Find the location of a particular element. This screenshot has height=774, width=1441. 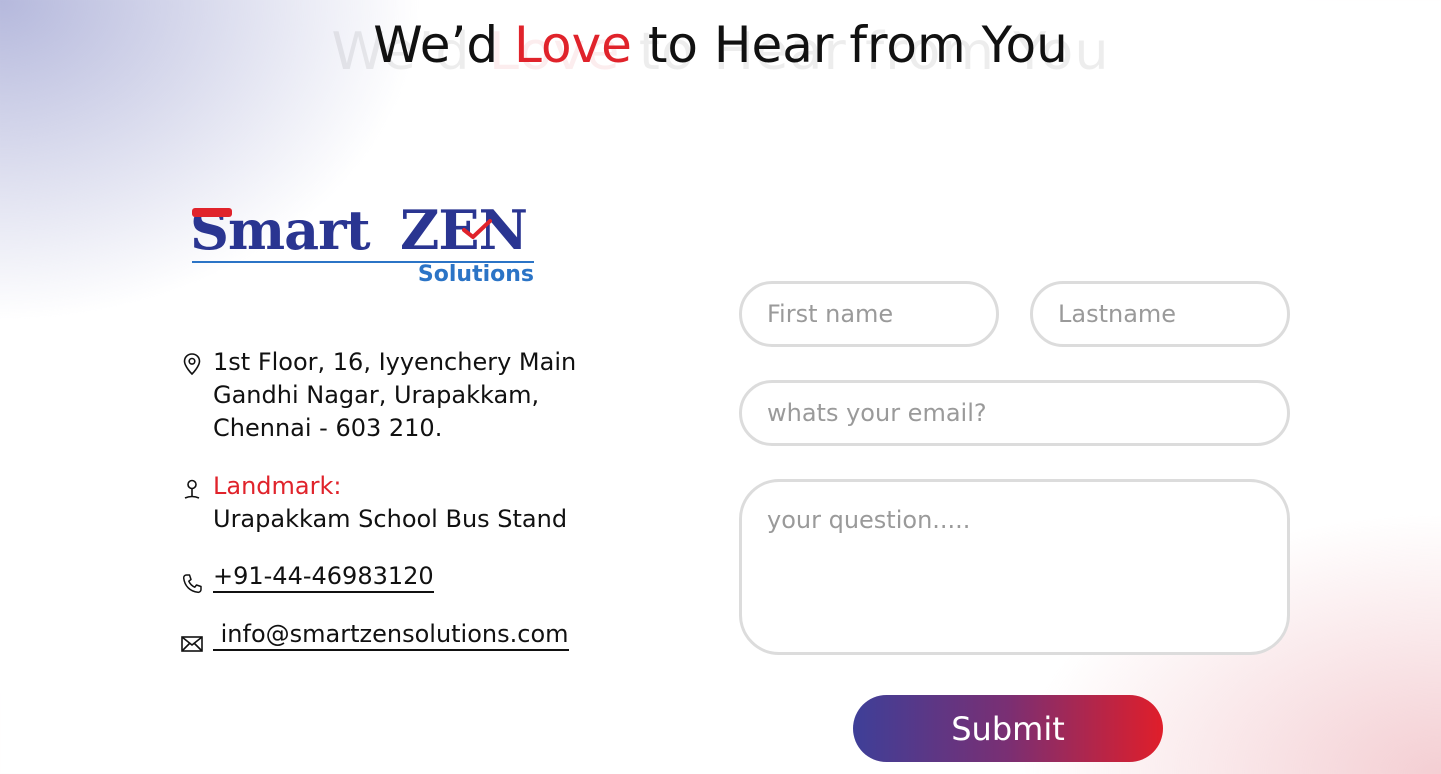

phone-link: +91-44-46983120 is located at coordinates (323, 577).